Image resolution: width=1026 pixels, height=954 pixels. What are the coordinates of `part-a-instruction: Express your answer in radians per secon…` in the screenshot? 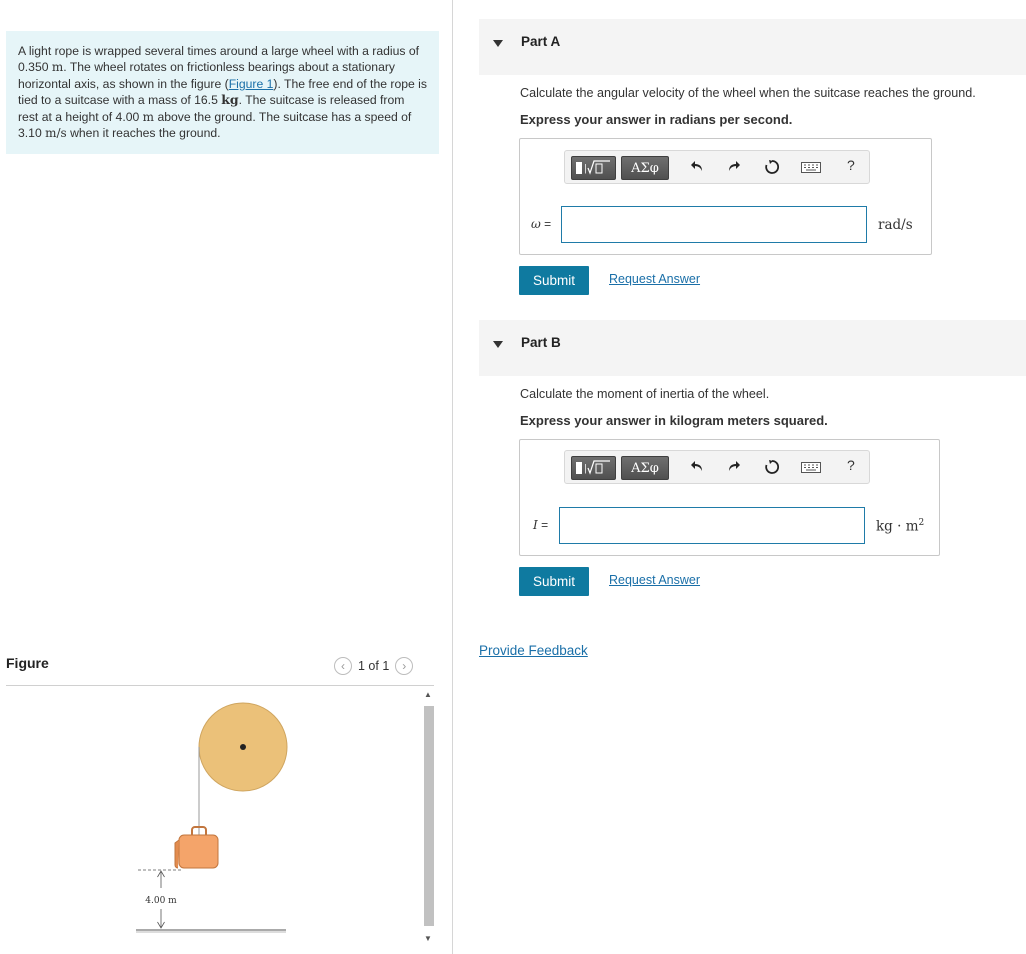 It's located at (656, 119).